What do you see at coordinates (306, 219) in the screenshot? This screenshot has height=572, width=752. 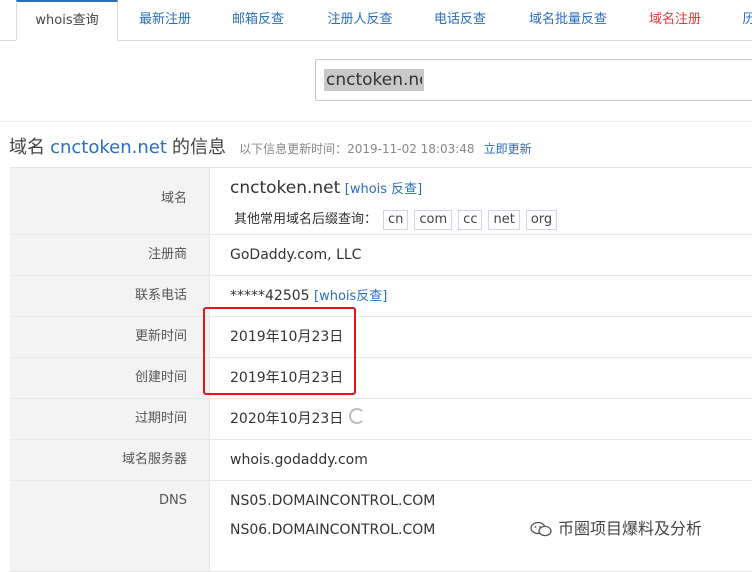 I see `other-suffix-label: 其他常用域名后缀查询：` at bounding box center [306, 219].